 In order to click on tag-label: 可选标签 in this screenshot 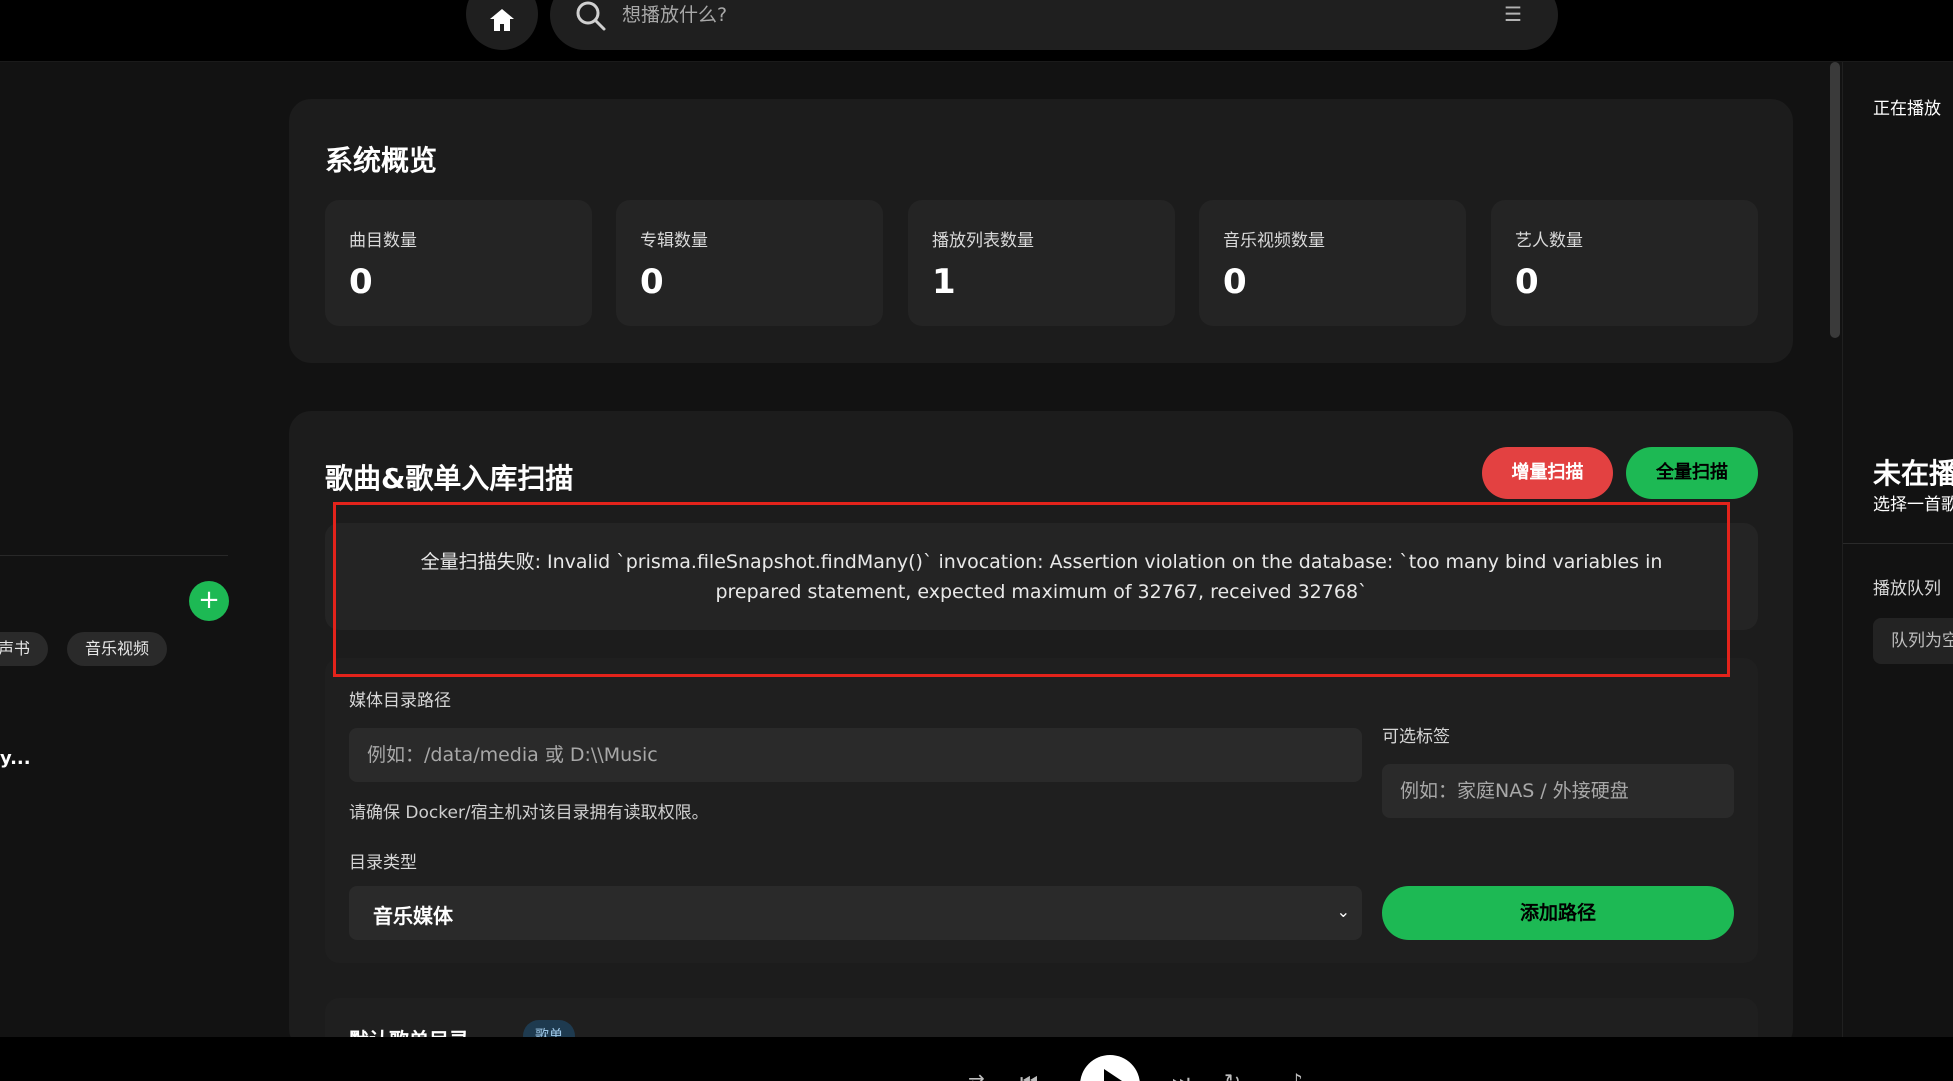, I will do `click(1416, 737)`.